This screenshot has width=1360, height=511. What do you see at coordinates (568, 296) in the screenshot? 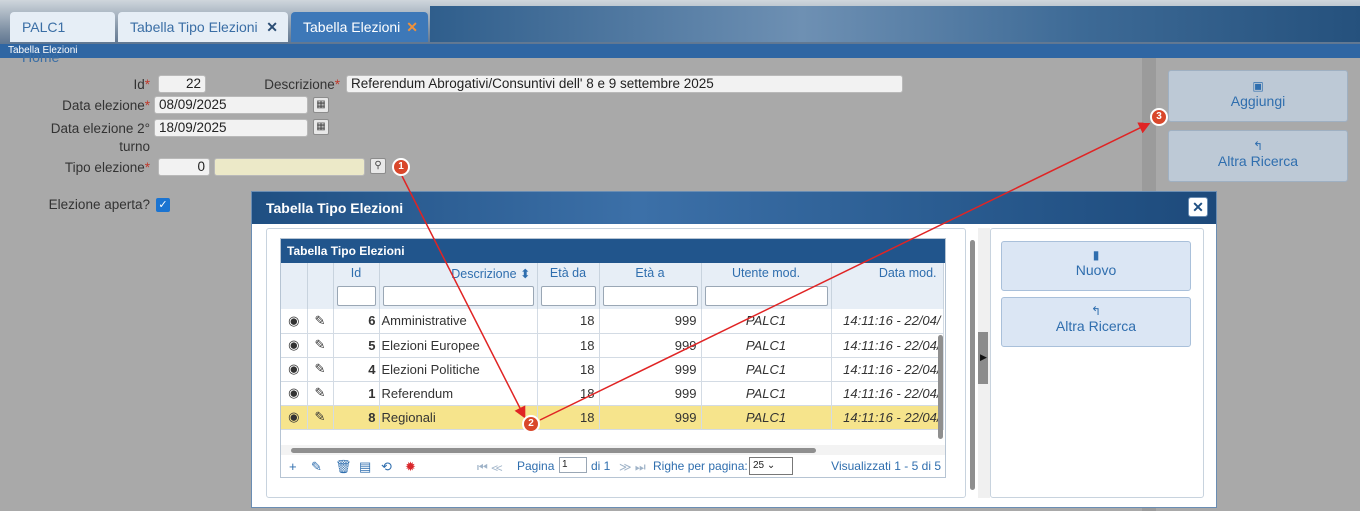
I see `filter-eta-da-input` at bounding box center [568, 296].